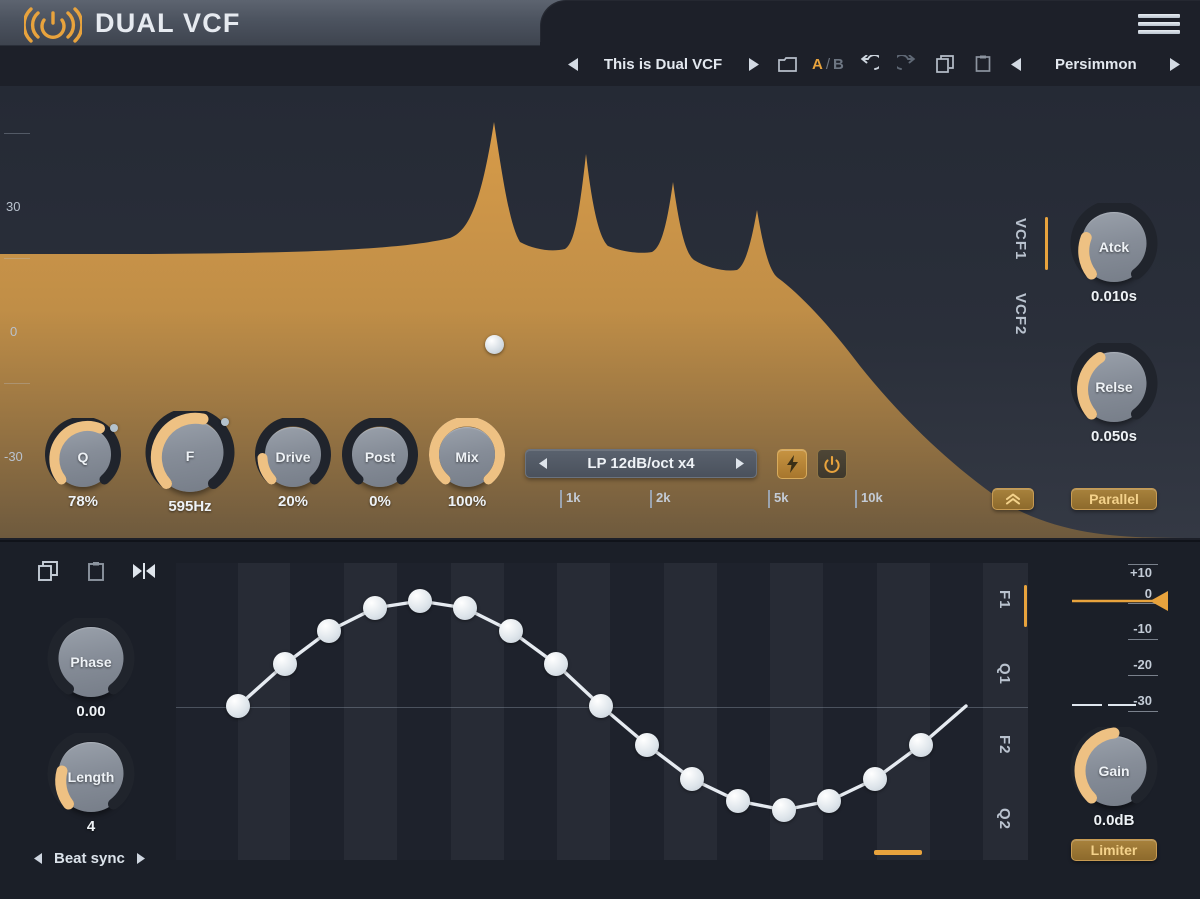 The height and width of the screenshot is (899, 1200). Describe the element at coordinates (1025, 606) in the screenshot. I see `mod-tab-f1-indicator` at that location.